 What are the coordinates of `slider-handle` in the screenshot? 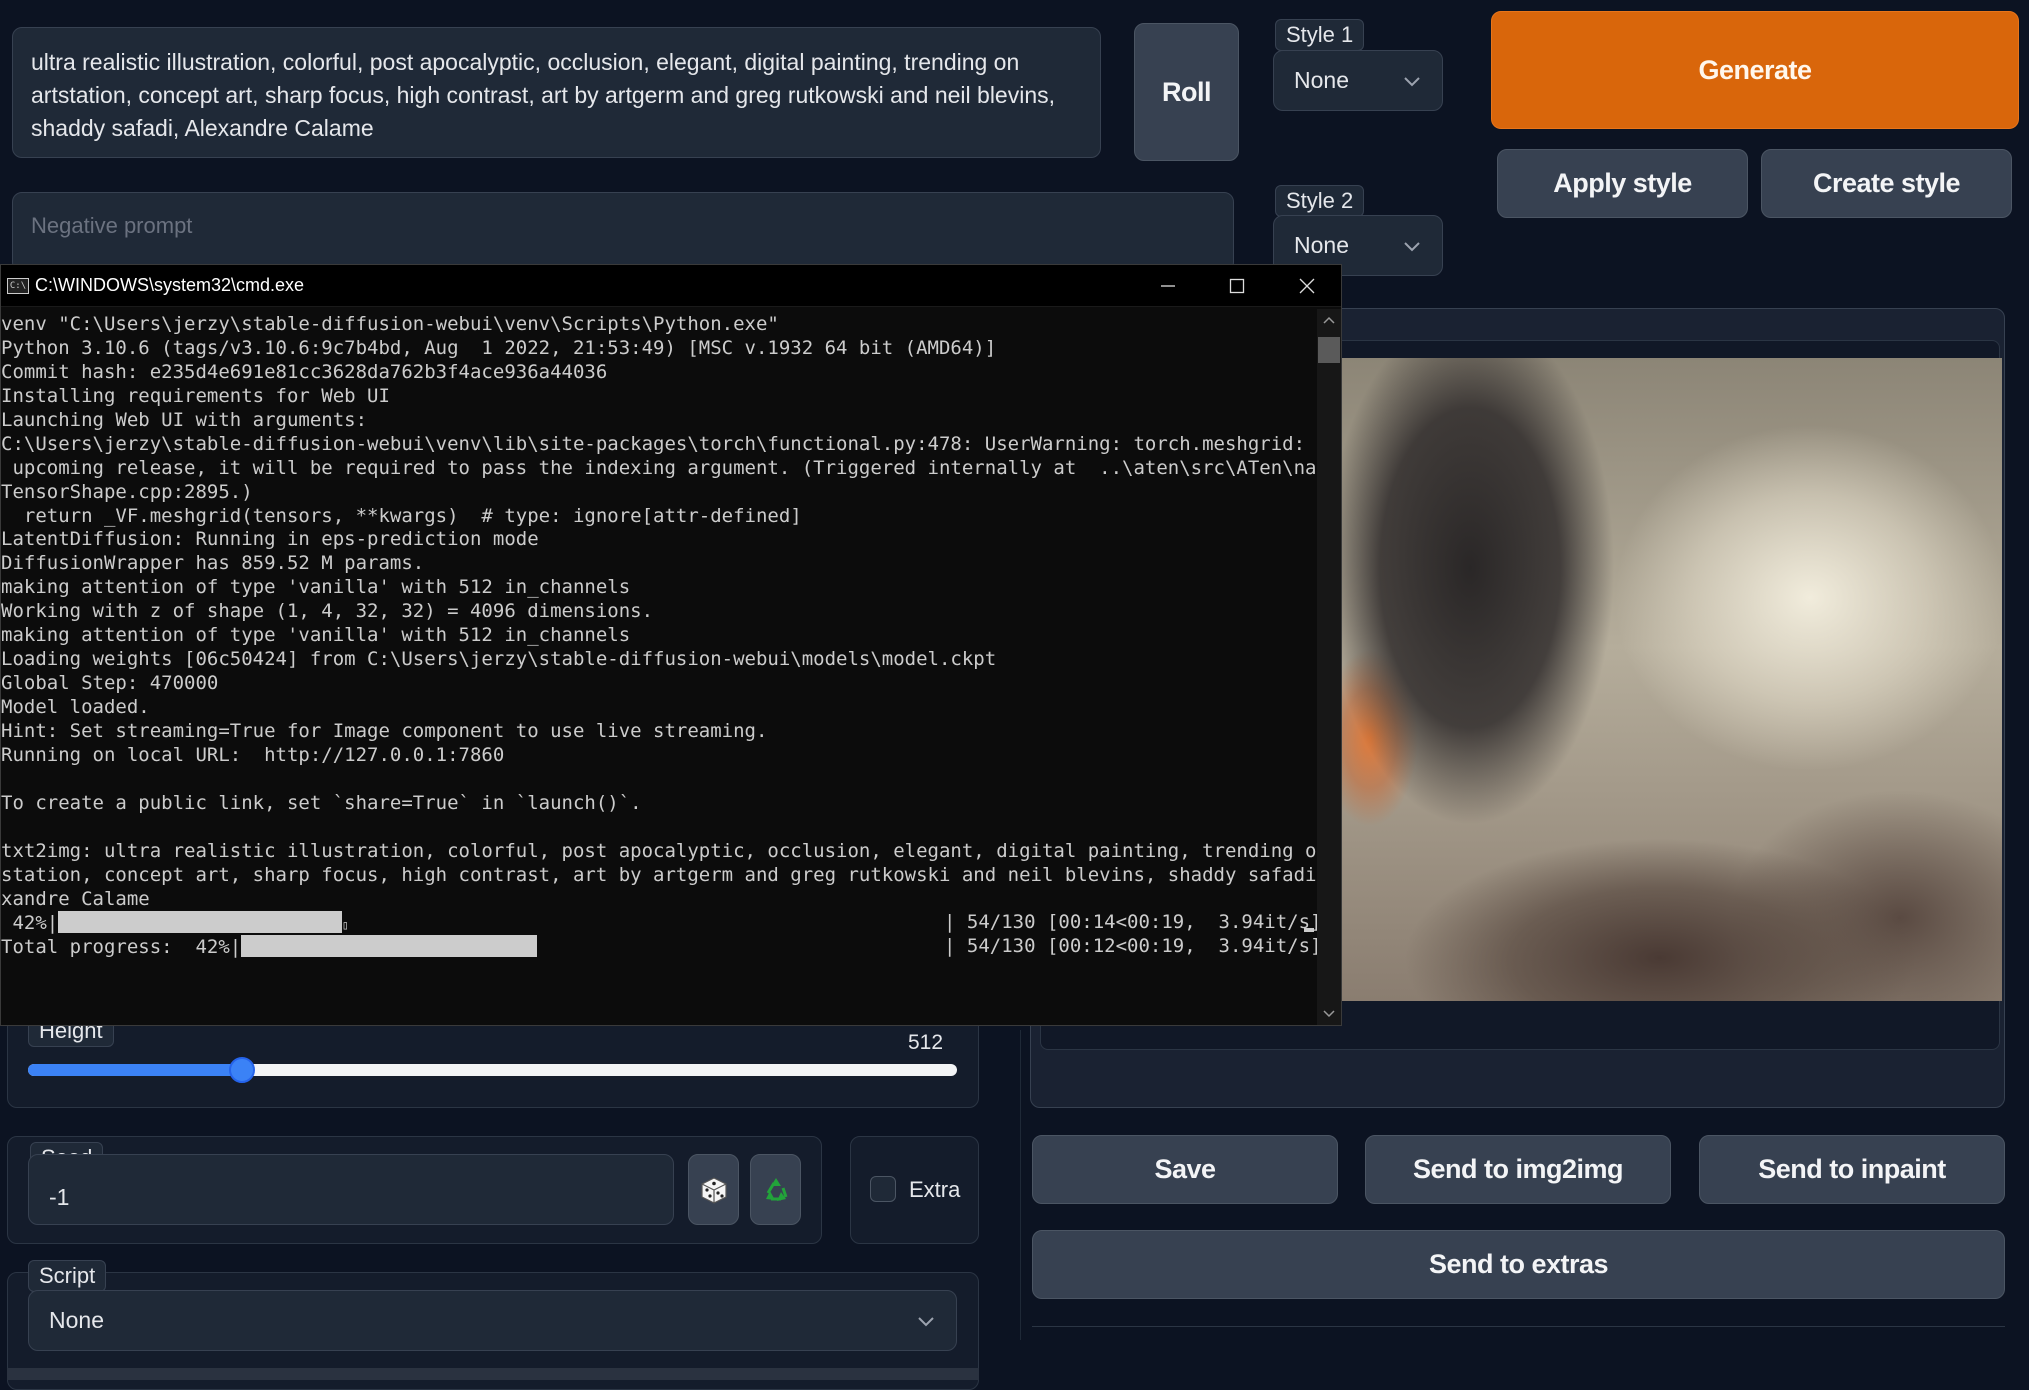 It's located at (241, 1070).